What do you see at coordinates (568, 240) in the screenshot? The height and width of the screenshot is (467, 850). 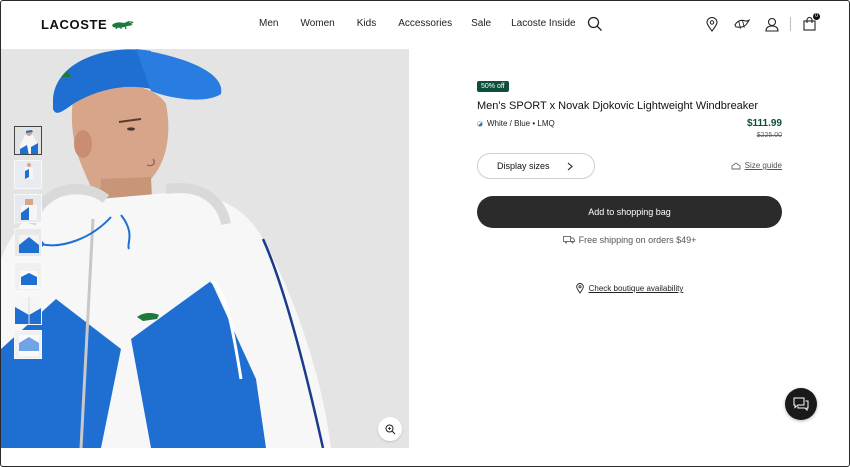 I see `truck-icon` at bounding box center [568, 240].